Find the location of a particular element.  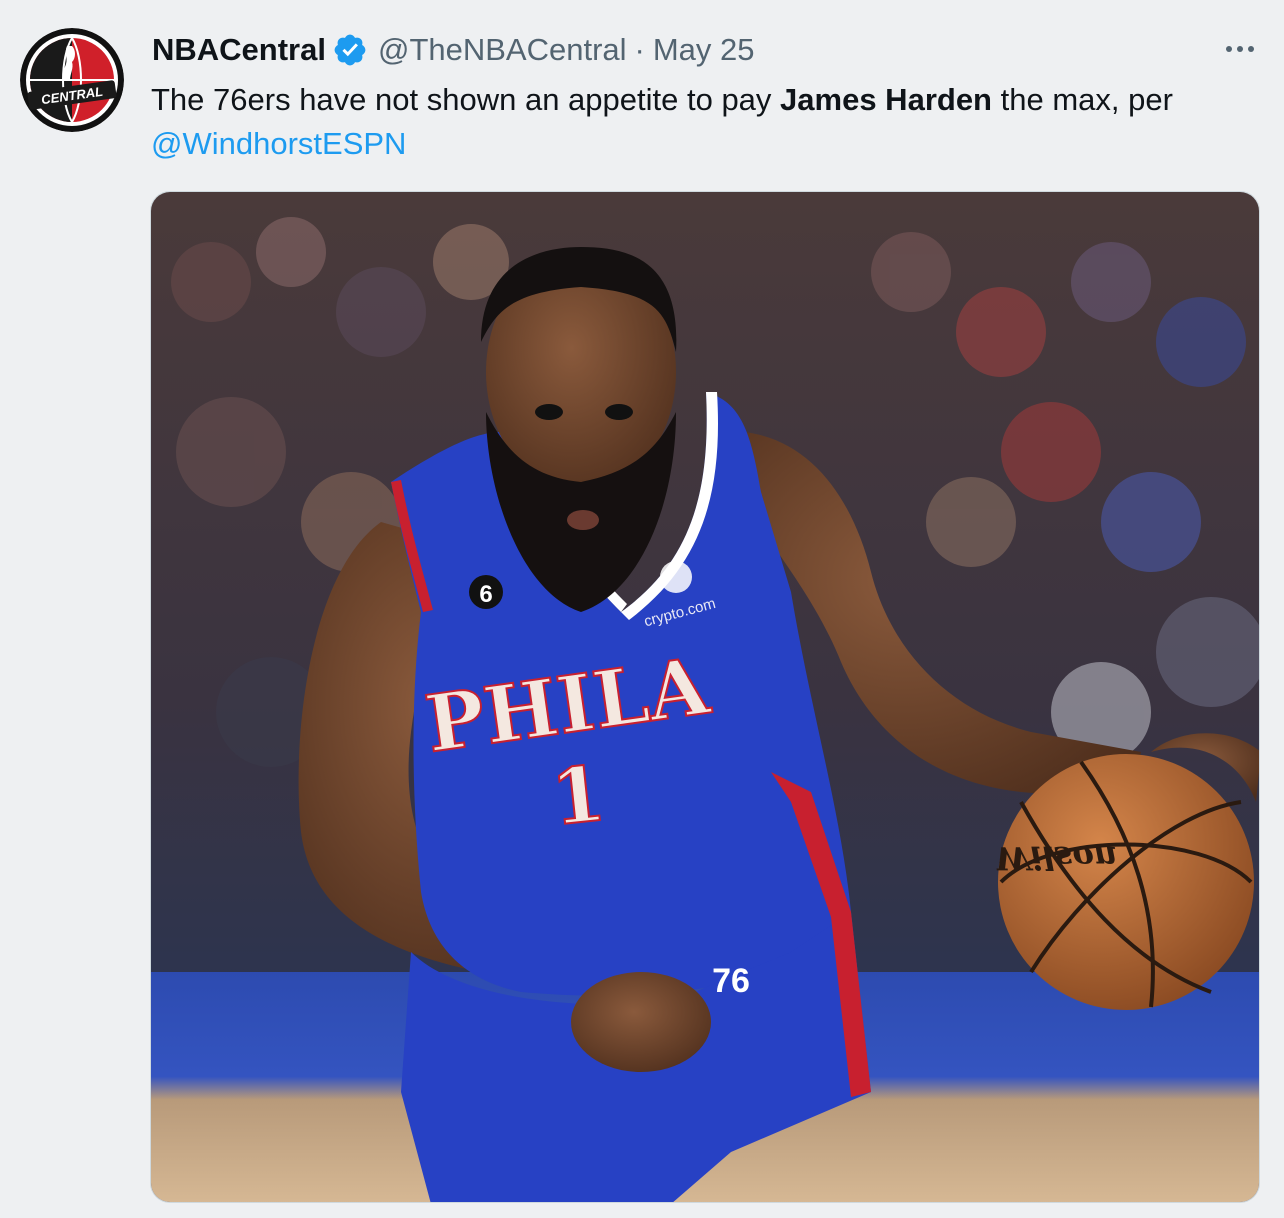

verified-badge-icon is located at coordinates (350, 50).